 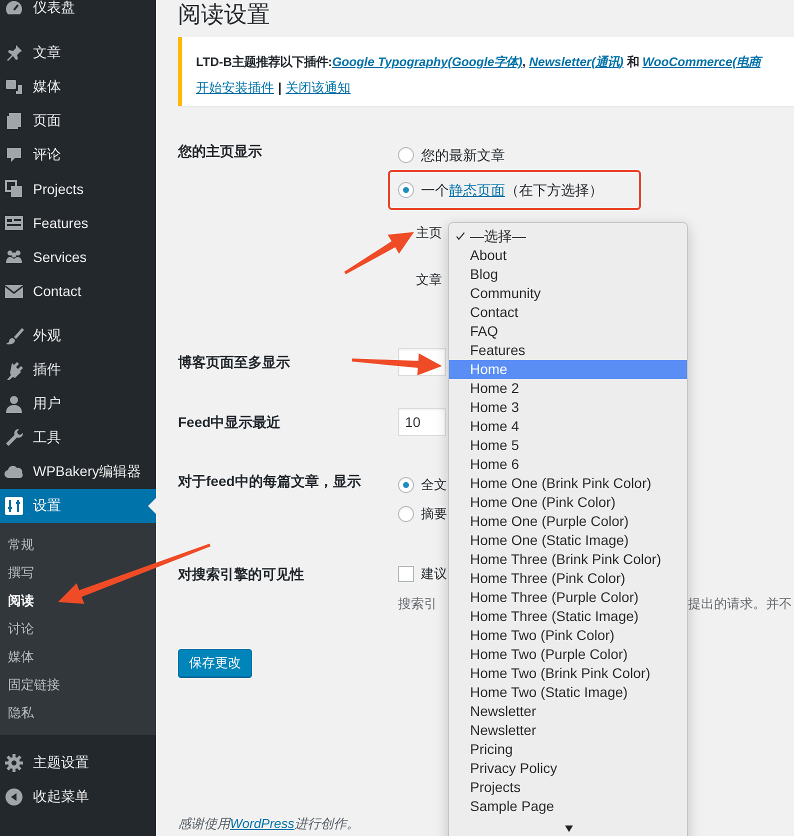 I want to click on dropdown-option: Projects, so click(x=568, y=787).